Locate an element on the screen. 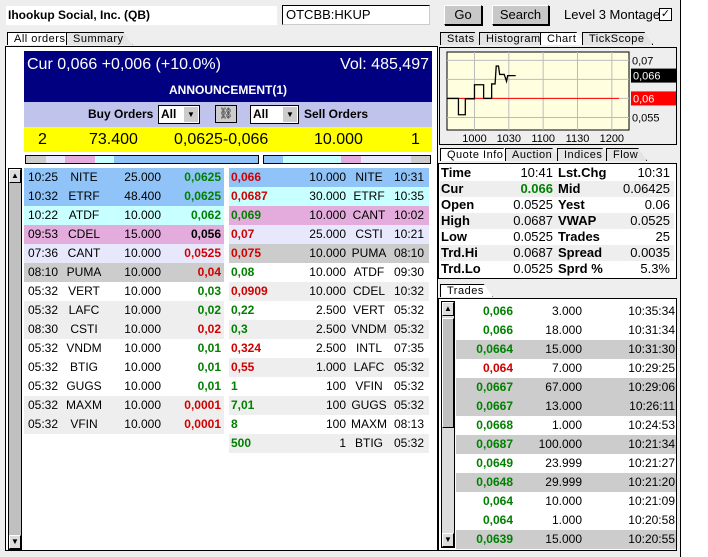 The width and height of the screenshot is (708, 557). bid-row: 10:25 NITE 25.000 0,0625 is located at coordinates (124, 177).